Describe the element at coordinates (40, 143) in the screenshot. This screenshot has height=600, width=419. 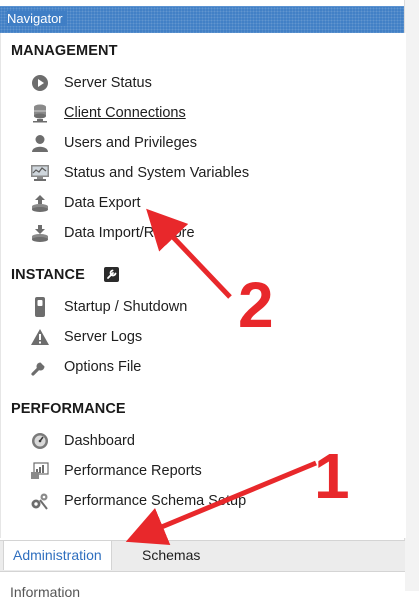
I see `user-icon` at that location.